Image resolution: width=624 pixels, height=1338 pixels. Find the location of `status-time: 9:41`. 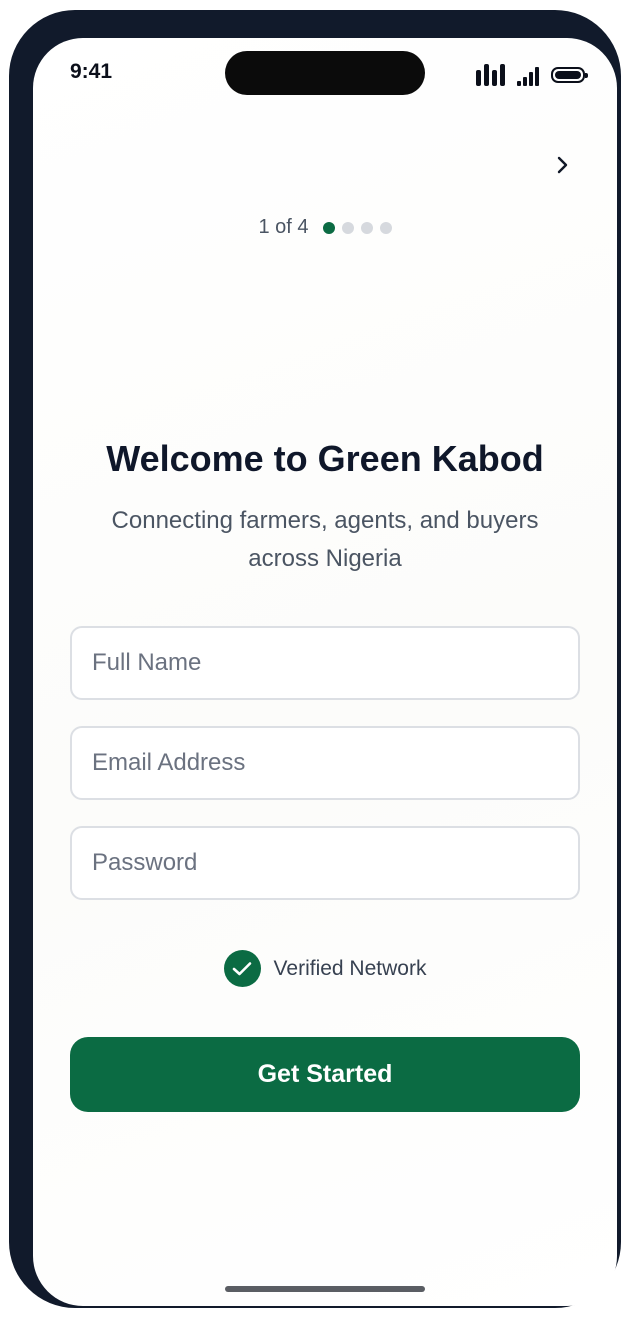

status-time: 9:41 is located at coordinates (91, 71).